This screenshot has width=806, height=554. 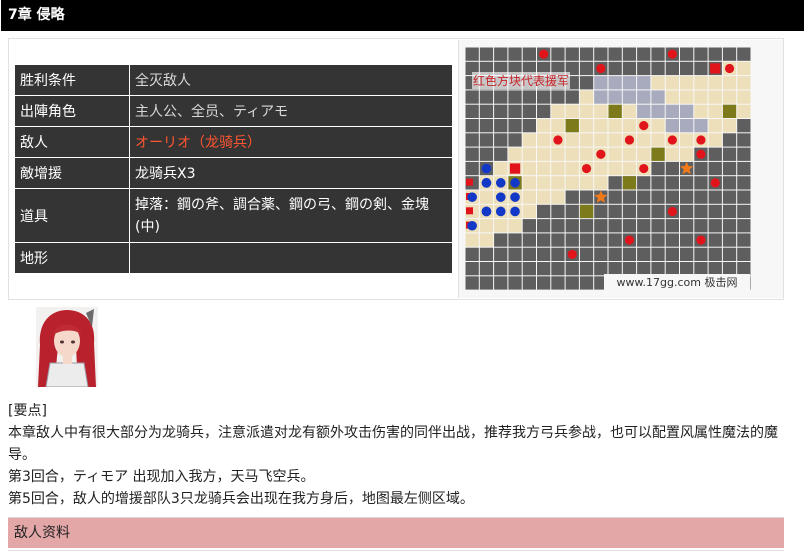 I want to click on map-legend-label: 红色方块代表援军, so click(x=521, y=80).